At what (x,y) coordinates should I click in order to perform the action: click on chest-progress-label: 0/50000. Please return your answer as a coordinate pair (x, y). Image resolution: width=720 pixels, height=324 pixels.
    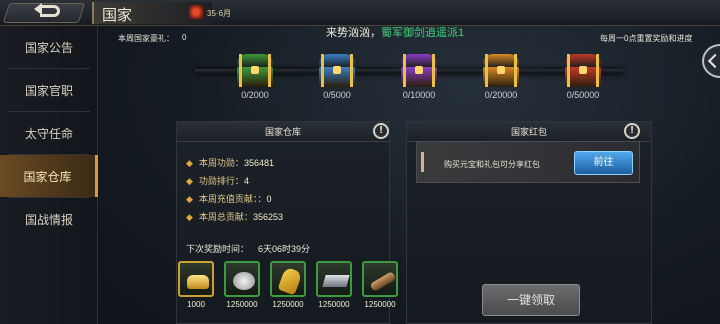
    Looking at the image, I should click on (583, 95).